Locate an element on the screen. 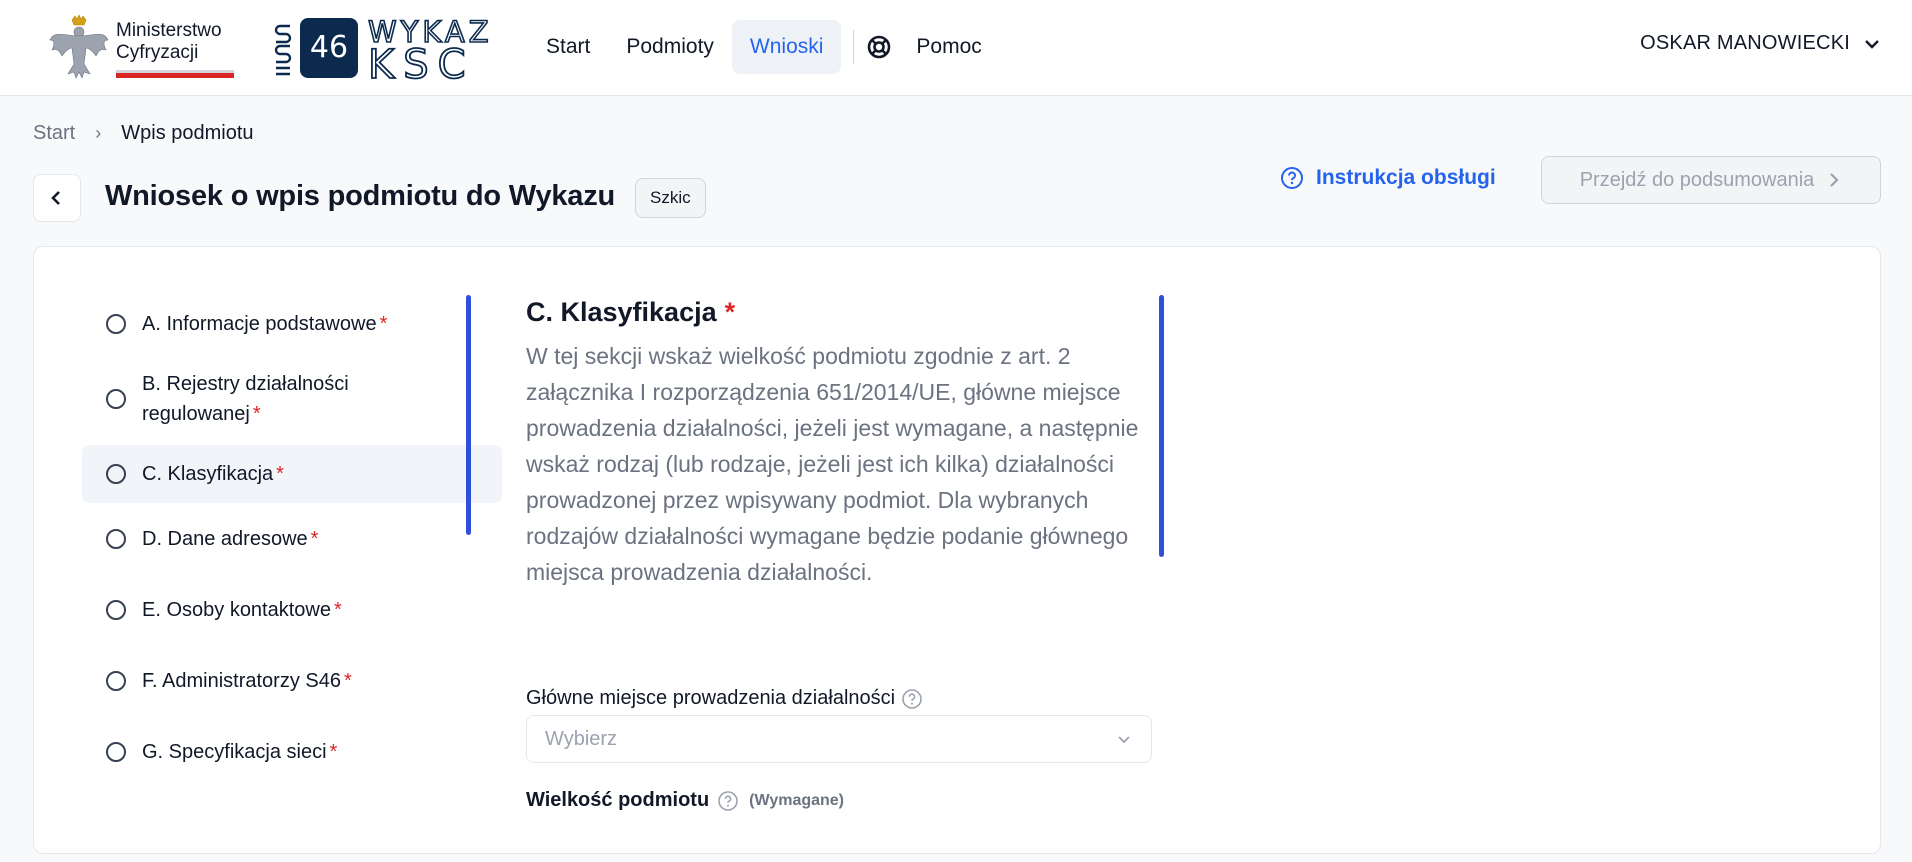  step-item-e: E. Osoby kontaktowe * is located at coordinates (292, 609).